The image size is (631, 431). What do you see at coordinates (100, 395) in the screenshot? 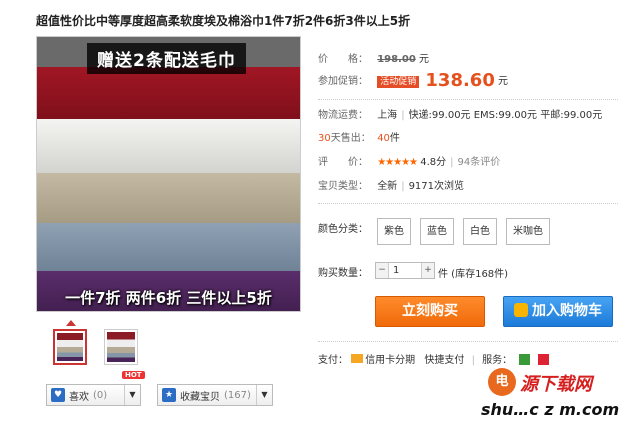
I see `like-count: (0)` at bounding box center [100, 395].